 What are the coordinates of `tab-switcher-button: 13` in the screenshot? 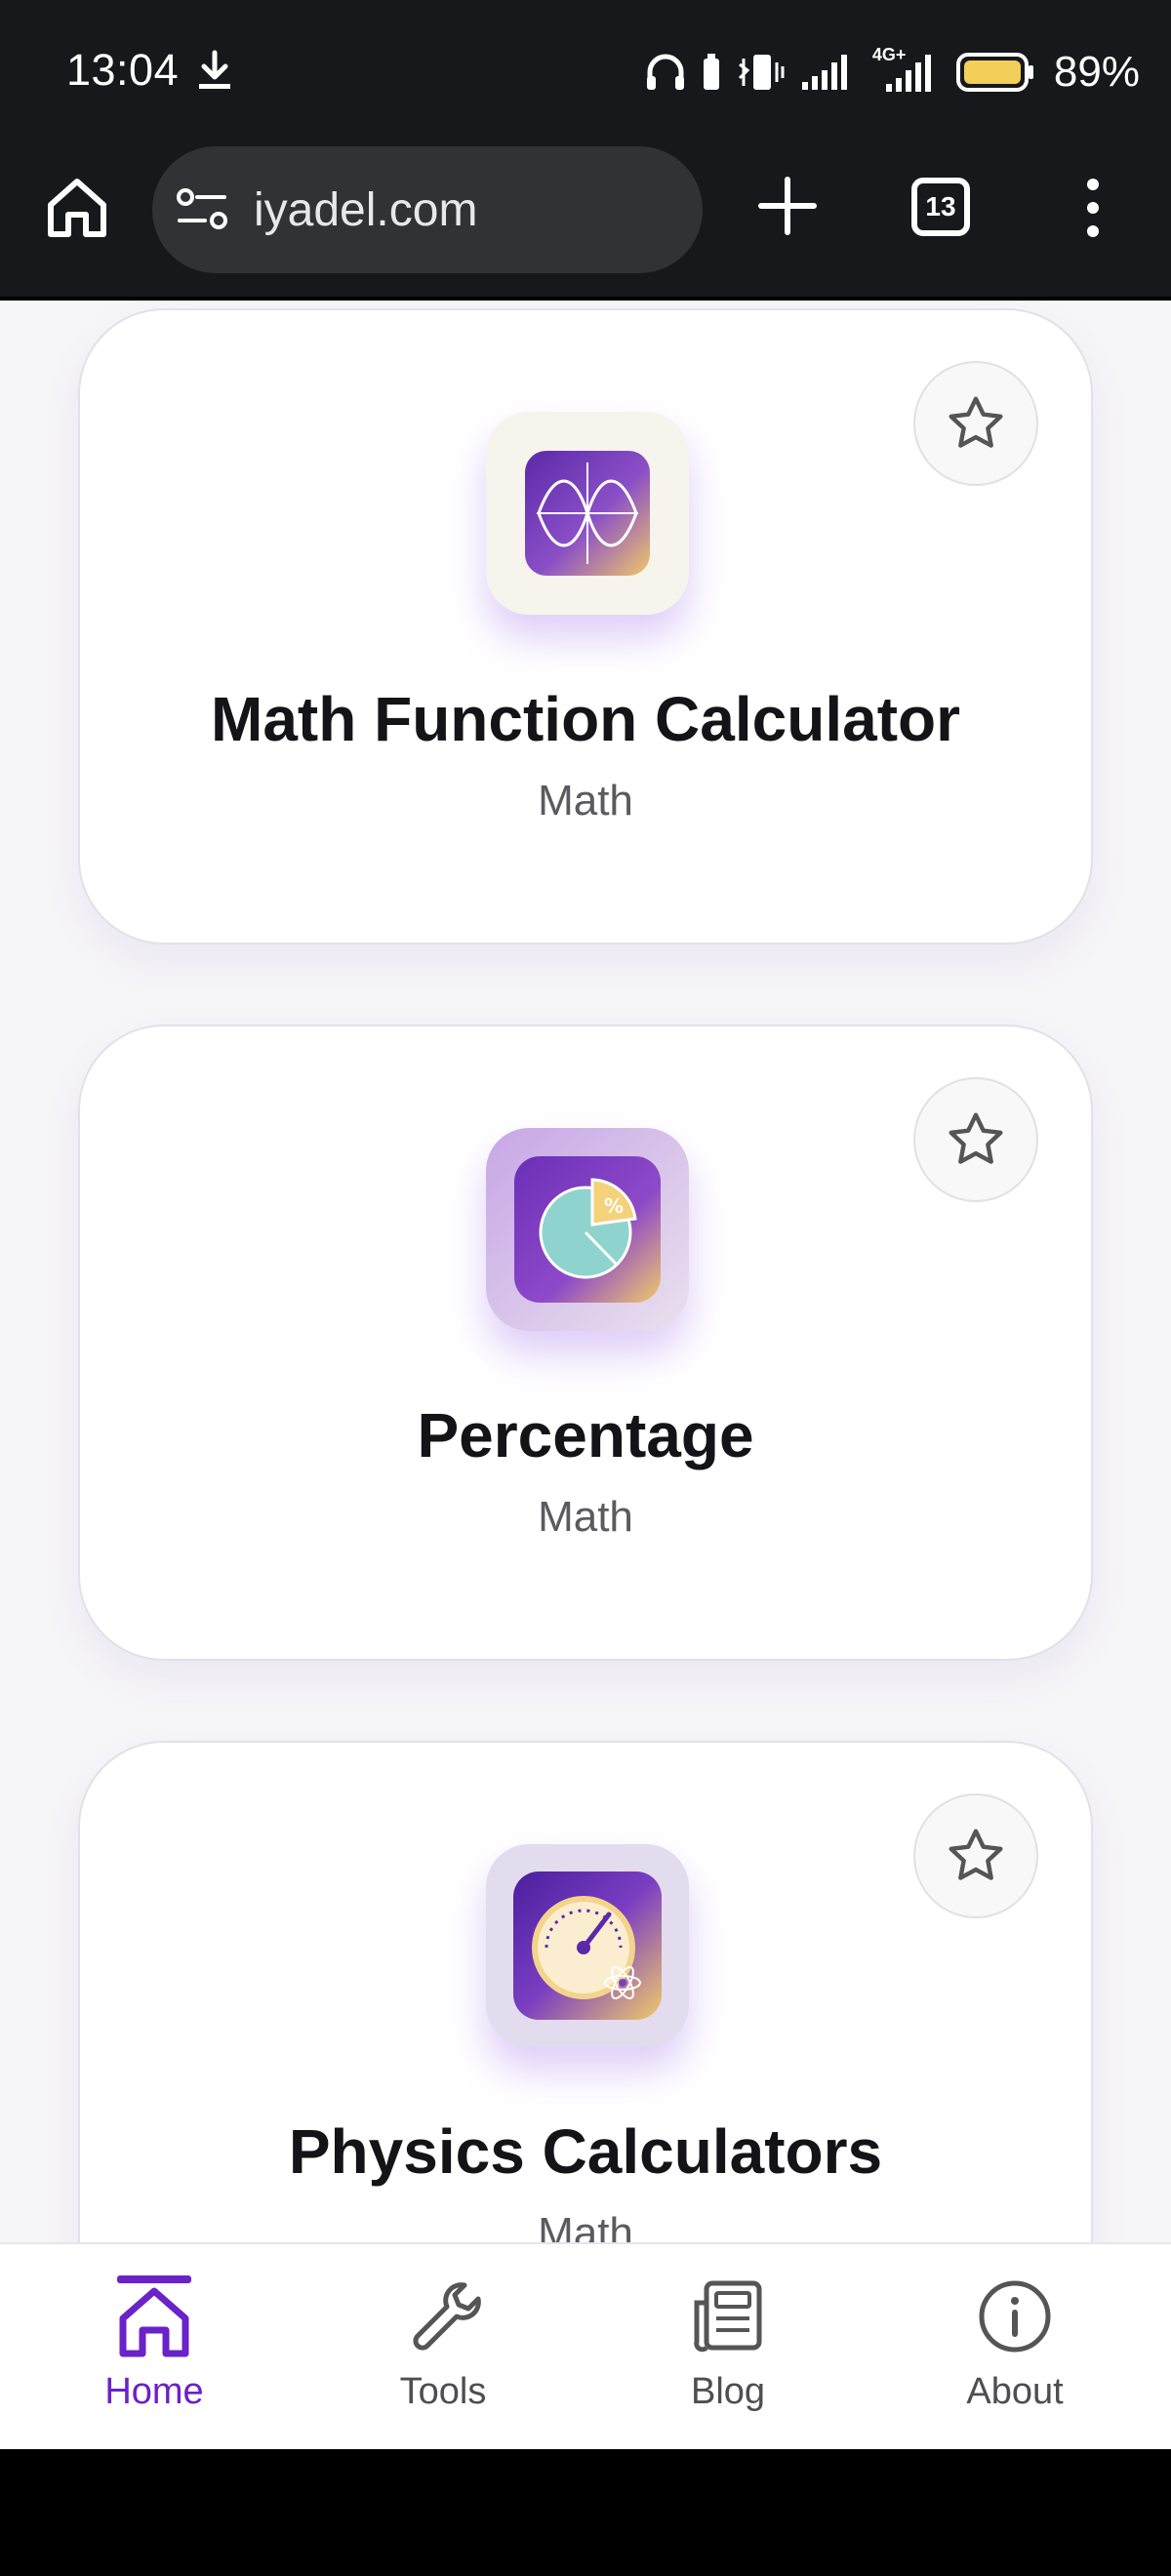 It's located at (940, 207).